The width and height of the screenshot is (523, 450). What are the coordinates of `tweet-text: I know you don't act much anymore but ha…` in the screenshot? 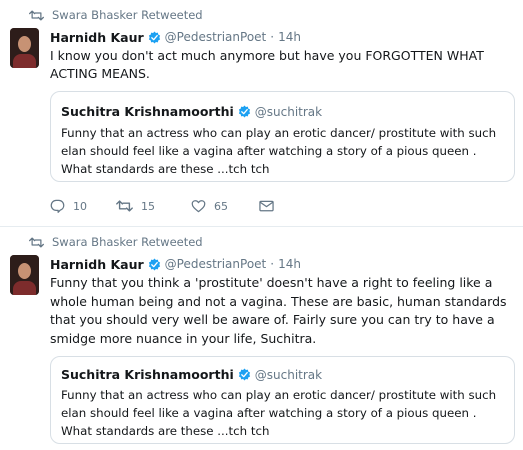 It's located at (267, 64).